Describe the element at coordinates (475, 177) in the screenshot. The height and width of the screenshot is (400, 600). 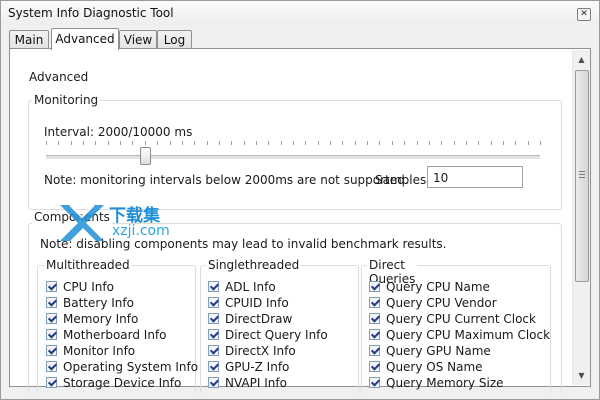
I see `samples-input: 10` at that location.